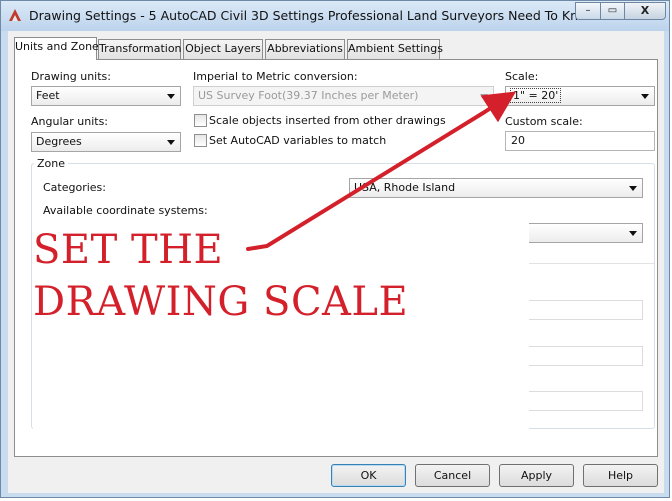 Image resolution: width=672 pixels, height=501 pixels. What do you see at coordinates (15, 15) in the screenshot?
I see `autocad-app-icon` at bounding box center [15, 15].